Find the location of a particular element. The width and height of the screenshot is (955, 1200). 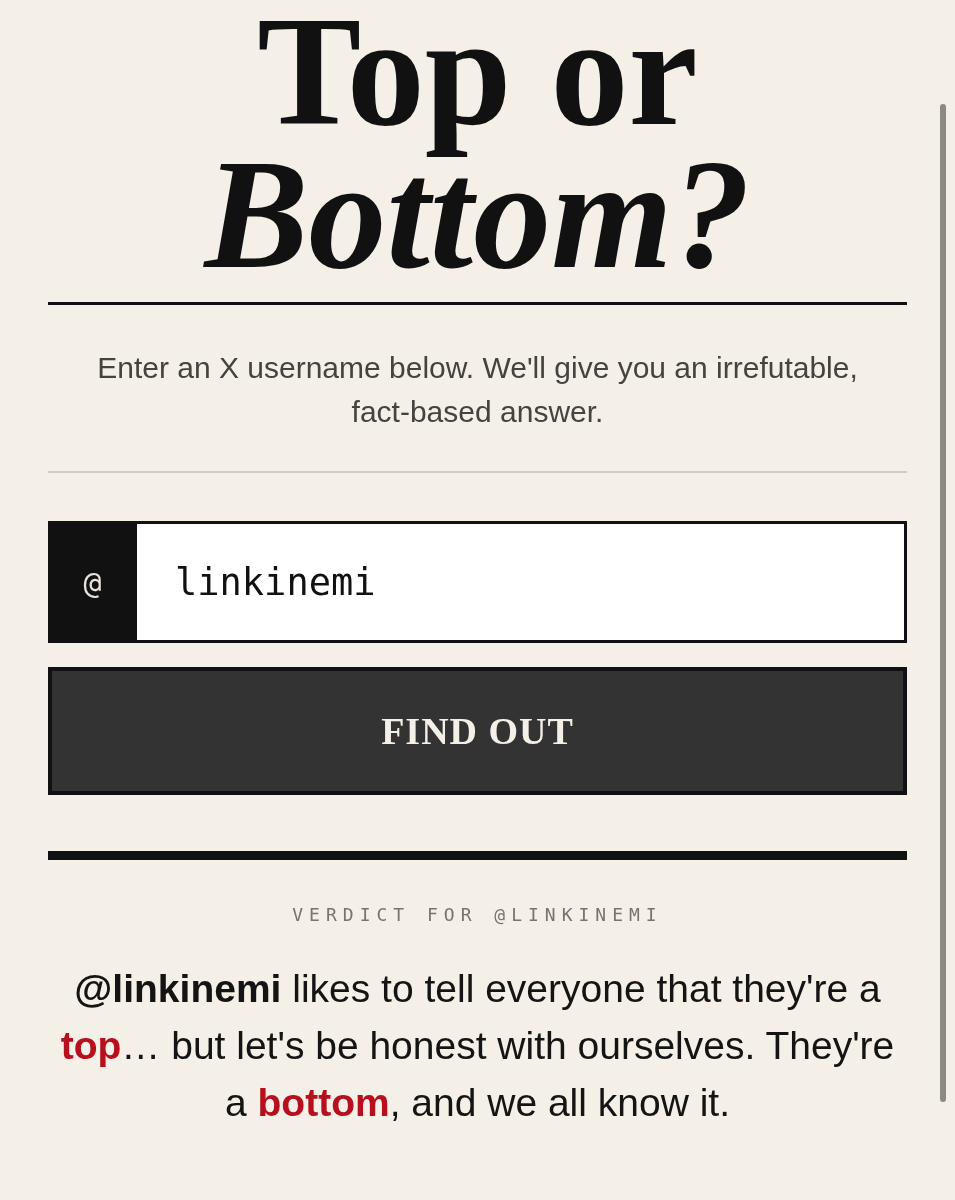

verdict-text: @linkinemi likes to tell everyone that they're a top… but let's be honest with ourselves. They're a bottom, and we all know it. is located at coordinates (477, 1046).